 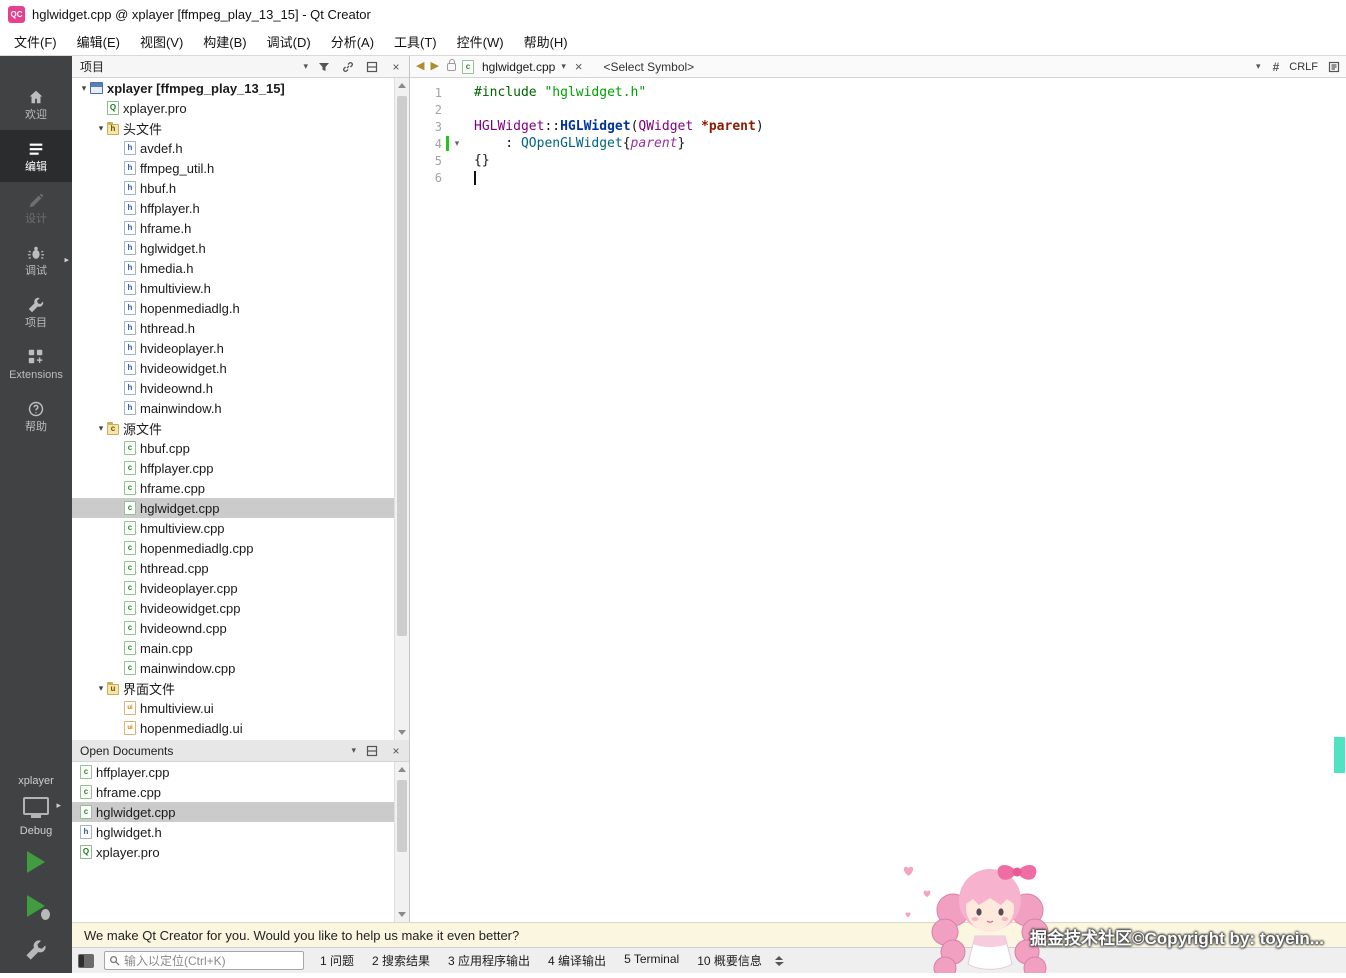 What do you see at coordinates (518, 67) in the screenshot?
I see `current-file-name: hglwidget.cpp` at bounding box center [518, 67].